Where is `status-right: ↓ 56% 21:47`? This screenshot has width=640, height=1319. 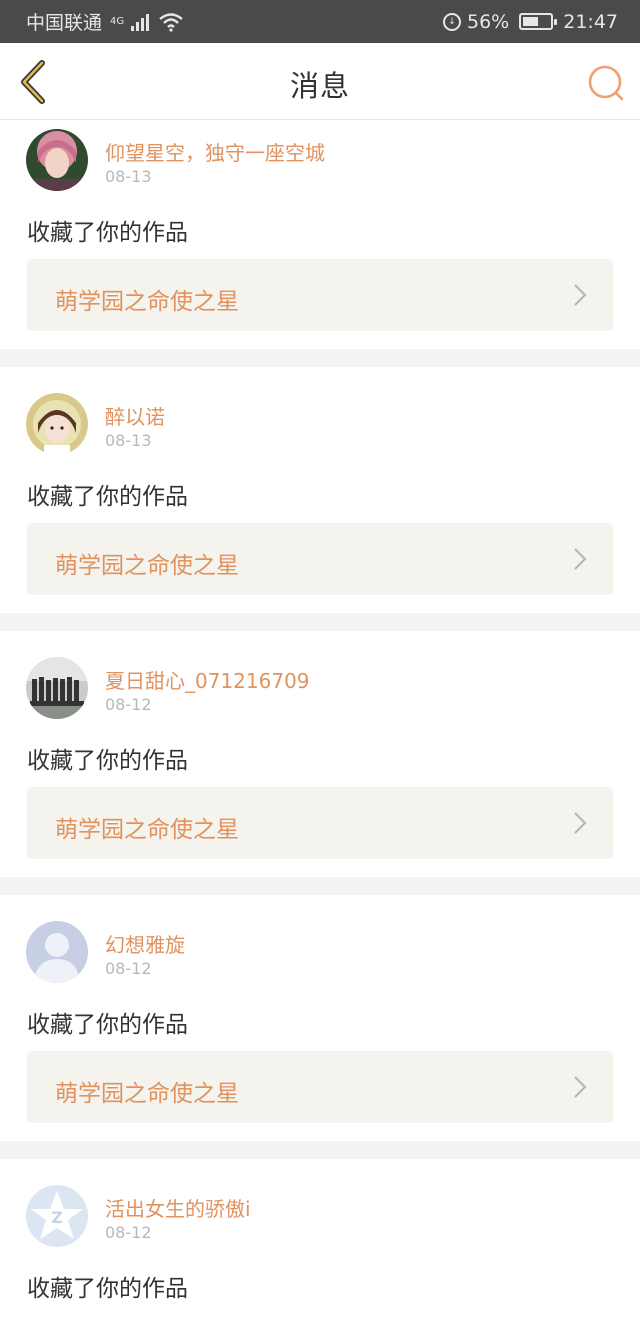
status-right: ↓ 56% 21:47 is located at coordinates (530, 22).